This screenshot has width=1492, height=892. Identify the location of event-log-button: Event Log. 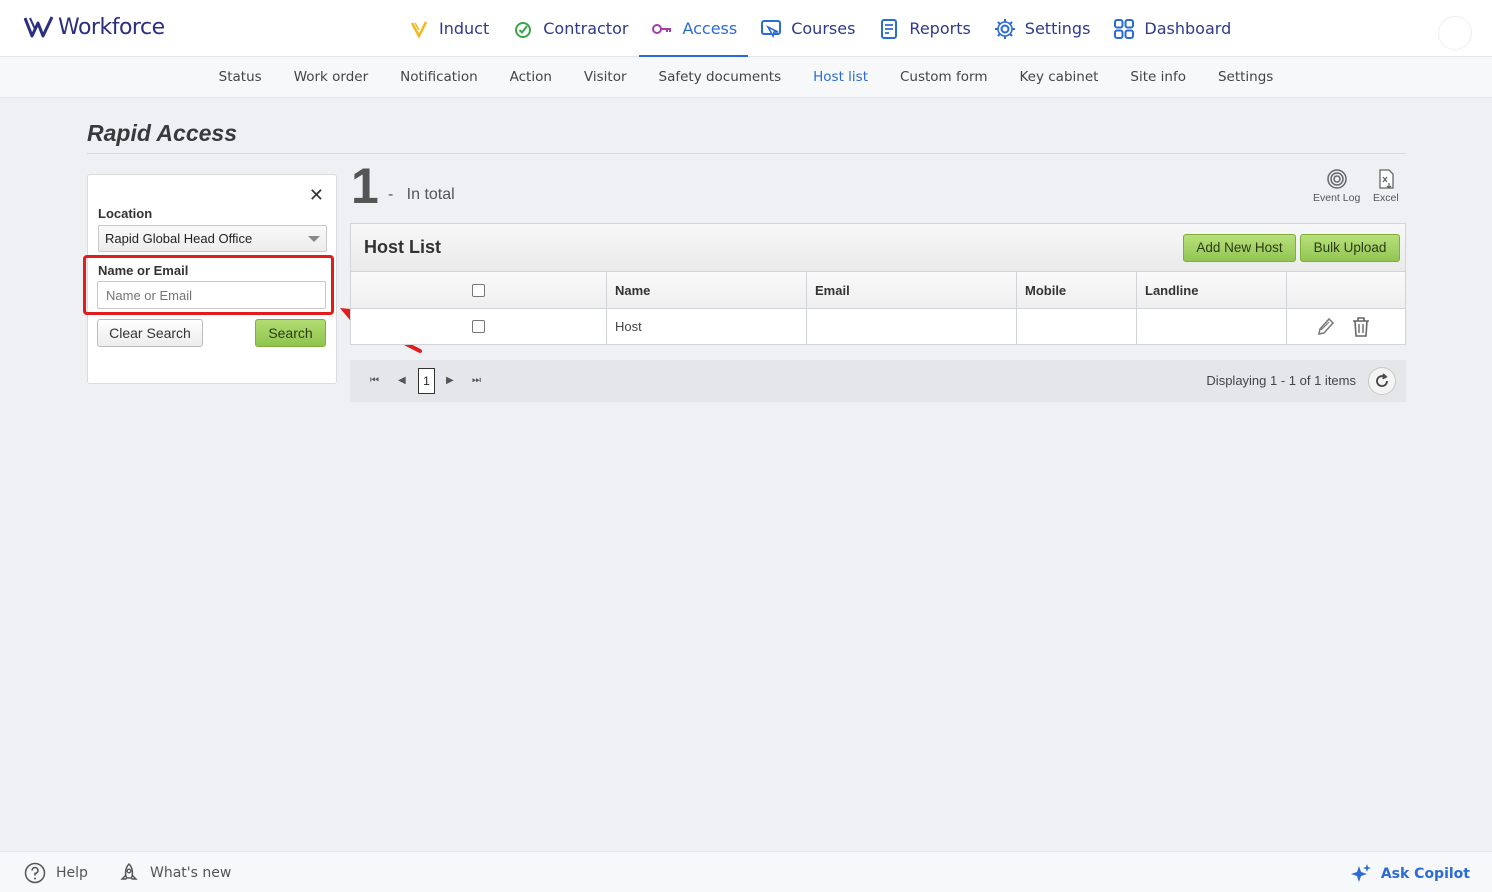
(1336, 186).